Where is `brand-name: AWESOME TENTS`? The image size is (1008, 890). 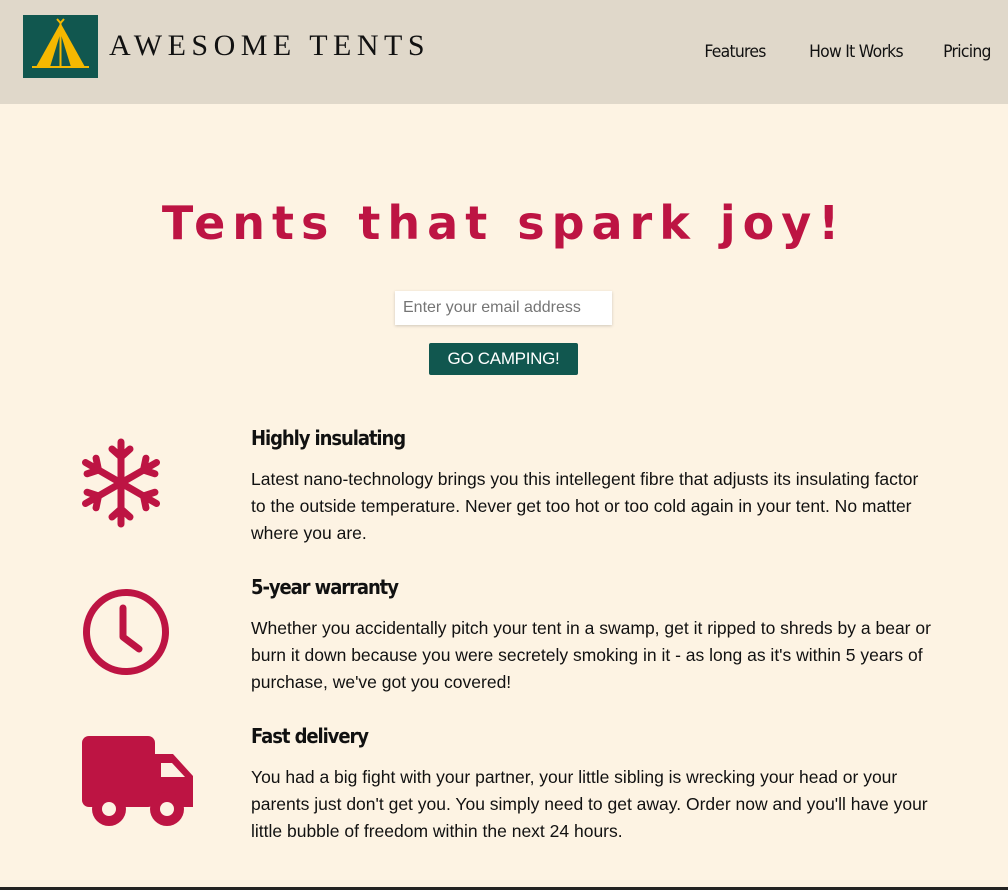 brand-name: AWESOME TENTS is located at coordinates (269, 46).